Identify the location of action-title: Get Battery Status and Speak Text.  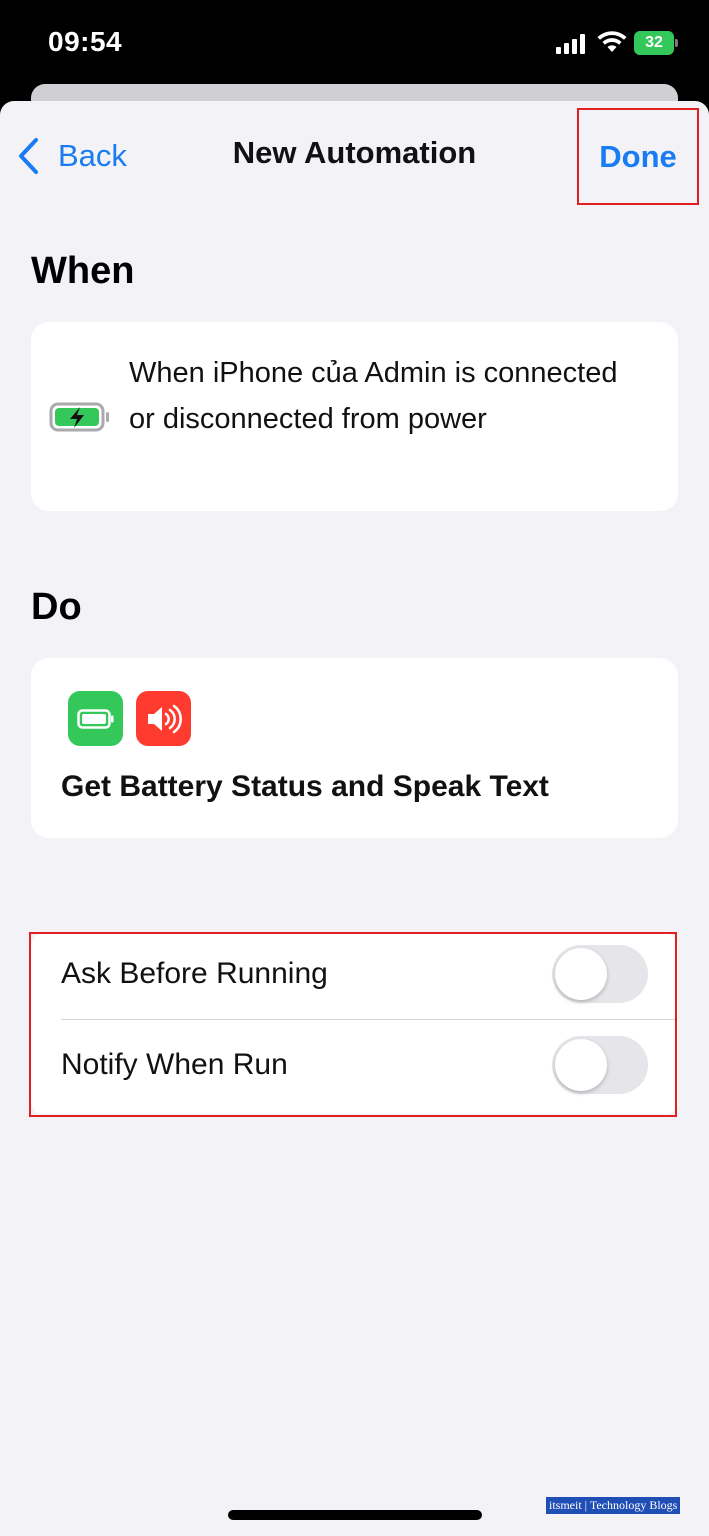
(305, 786).